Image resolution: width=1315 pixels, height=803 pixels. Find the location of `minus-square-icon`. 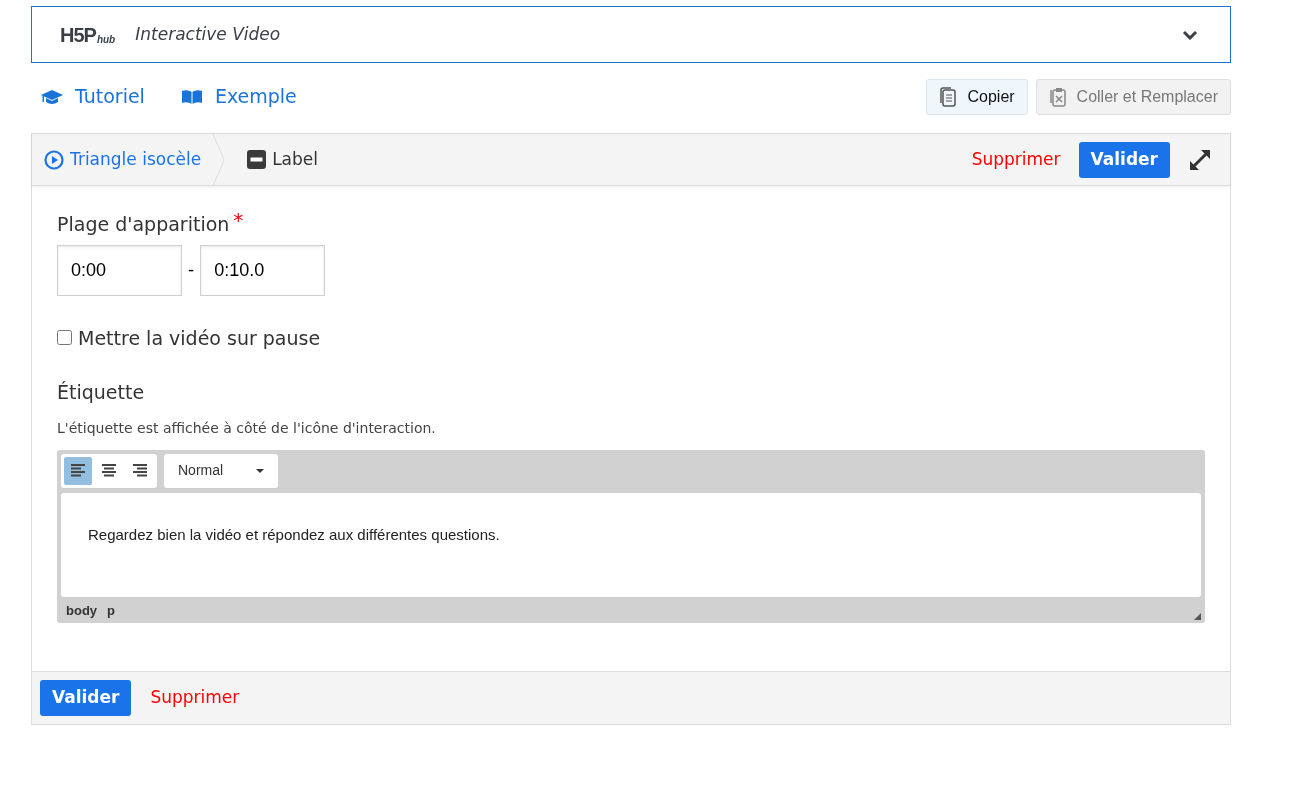

minus-square-icon is located at coordinates (257, 159).